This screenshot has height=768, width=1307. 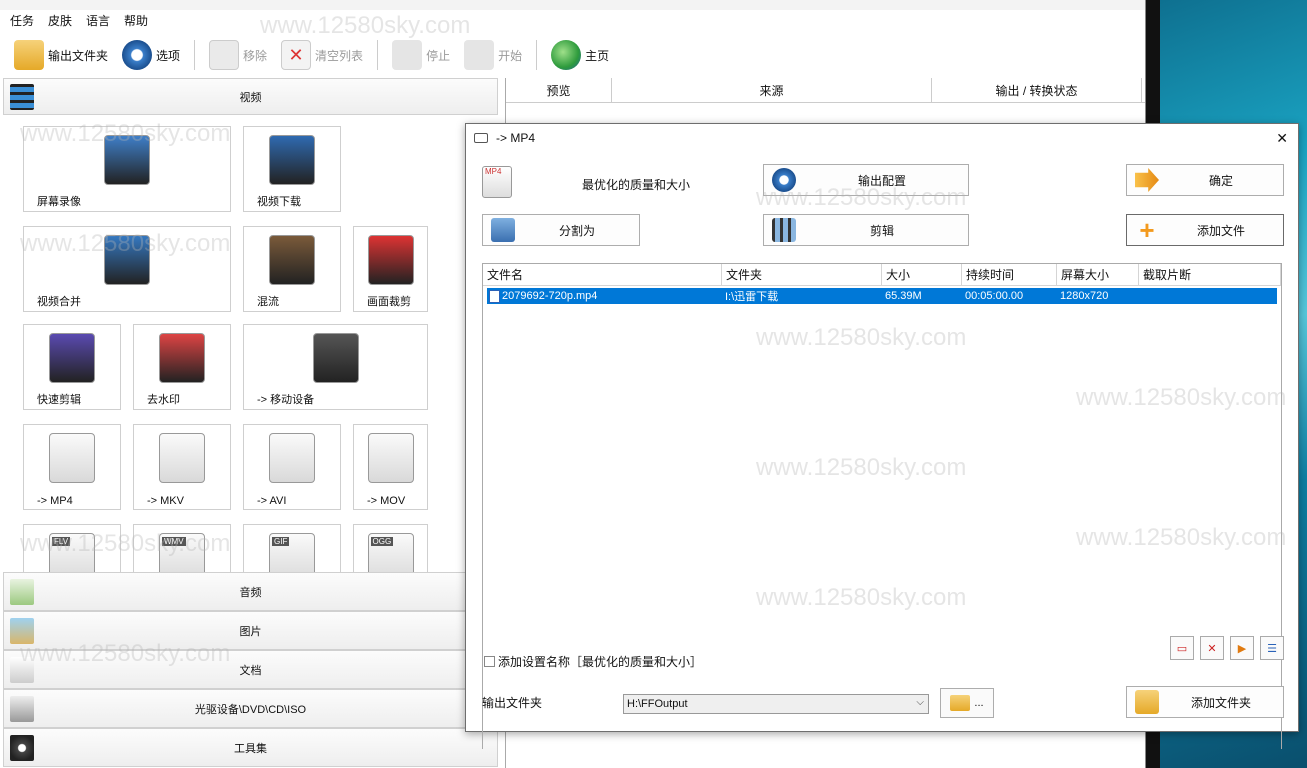 What do you see at coordinates (136, 20) in the screenshot?
I see `menu-help: 帮助` at bounding box center [136, 20].